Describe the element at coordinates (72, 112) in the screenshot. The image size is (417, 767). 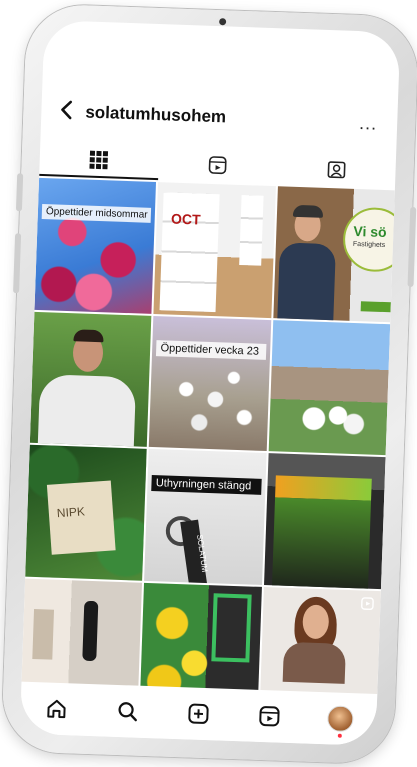
I see `chevron-left-icon` at that location.